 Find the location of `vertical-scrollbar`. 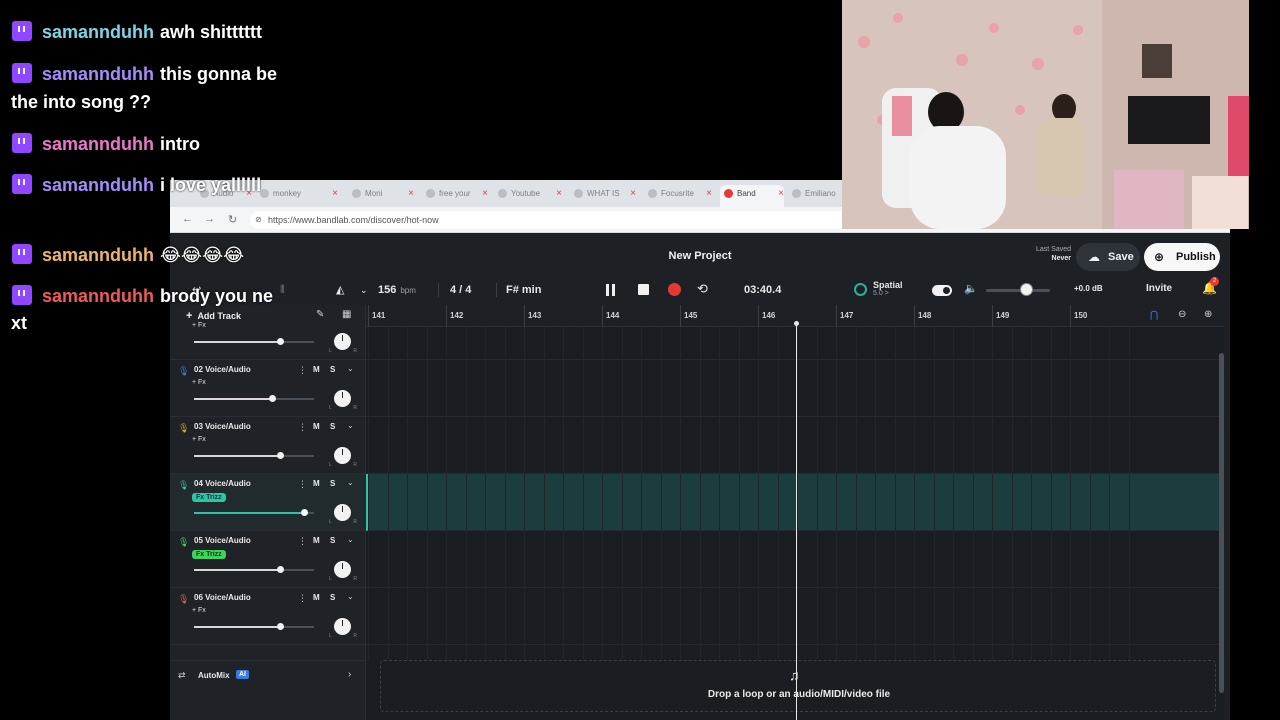

vertical-scrollbar is located at coordinates (1221, 523).